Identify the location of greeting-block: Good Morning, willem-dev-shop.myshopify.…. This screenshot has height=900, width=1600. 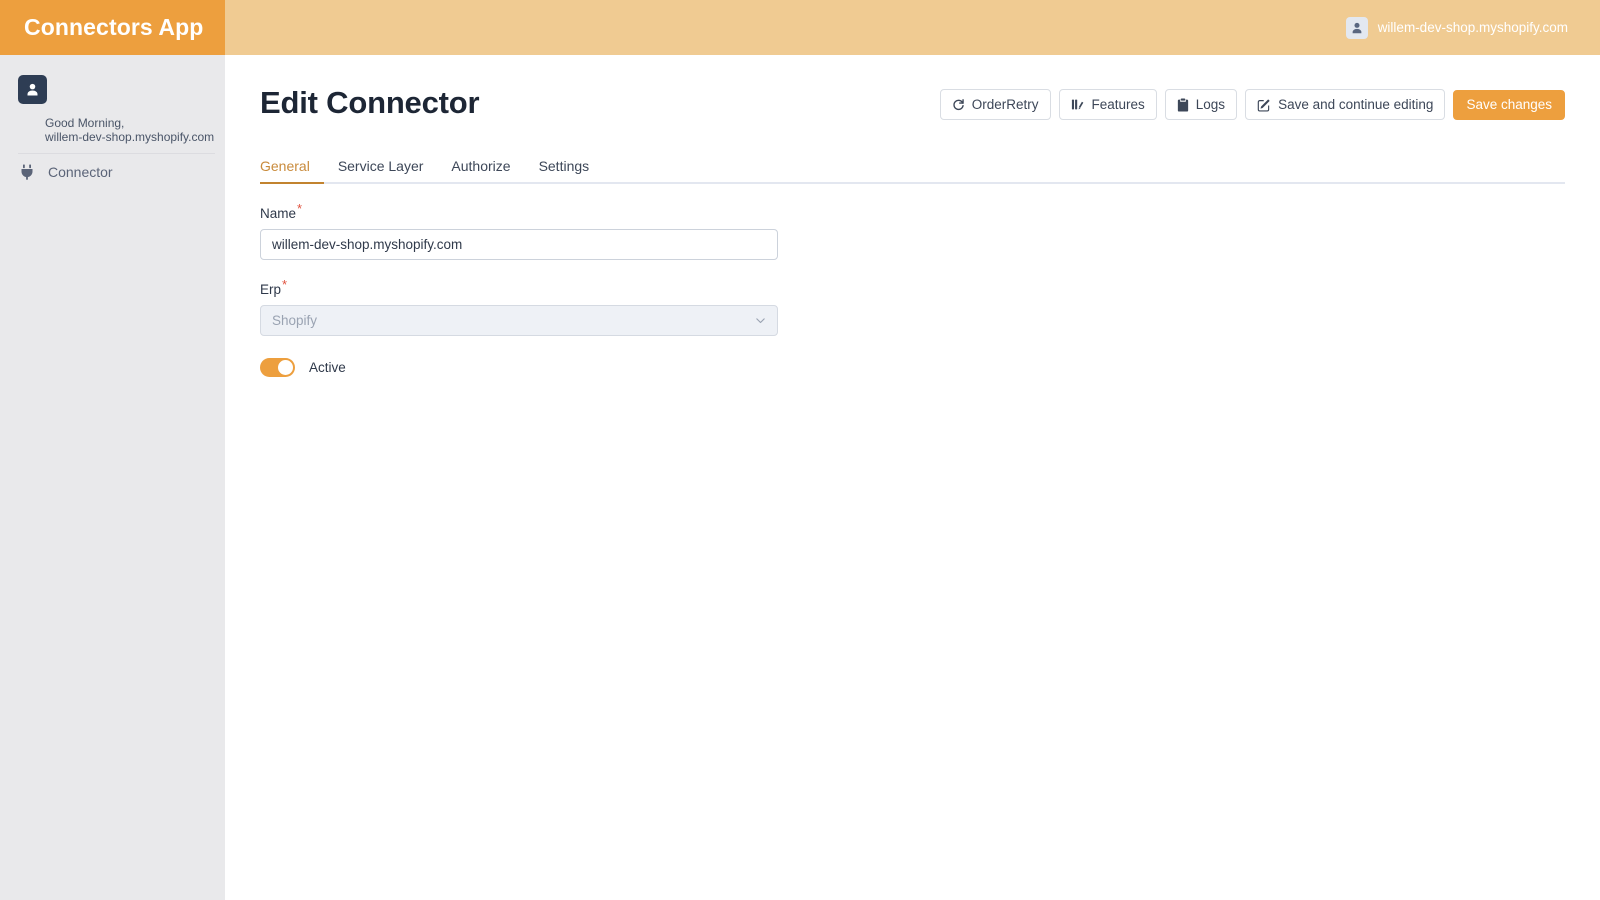
(116, 129).